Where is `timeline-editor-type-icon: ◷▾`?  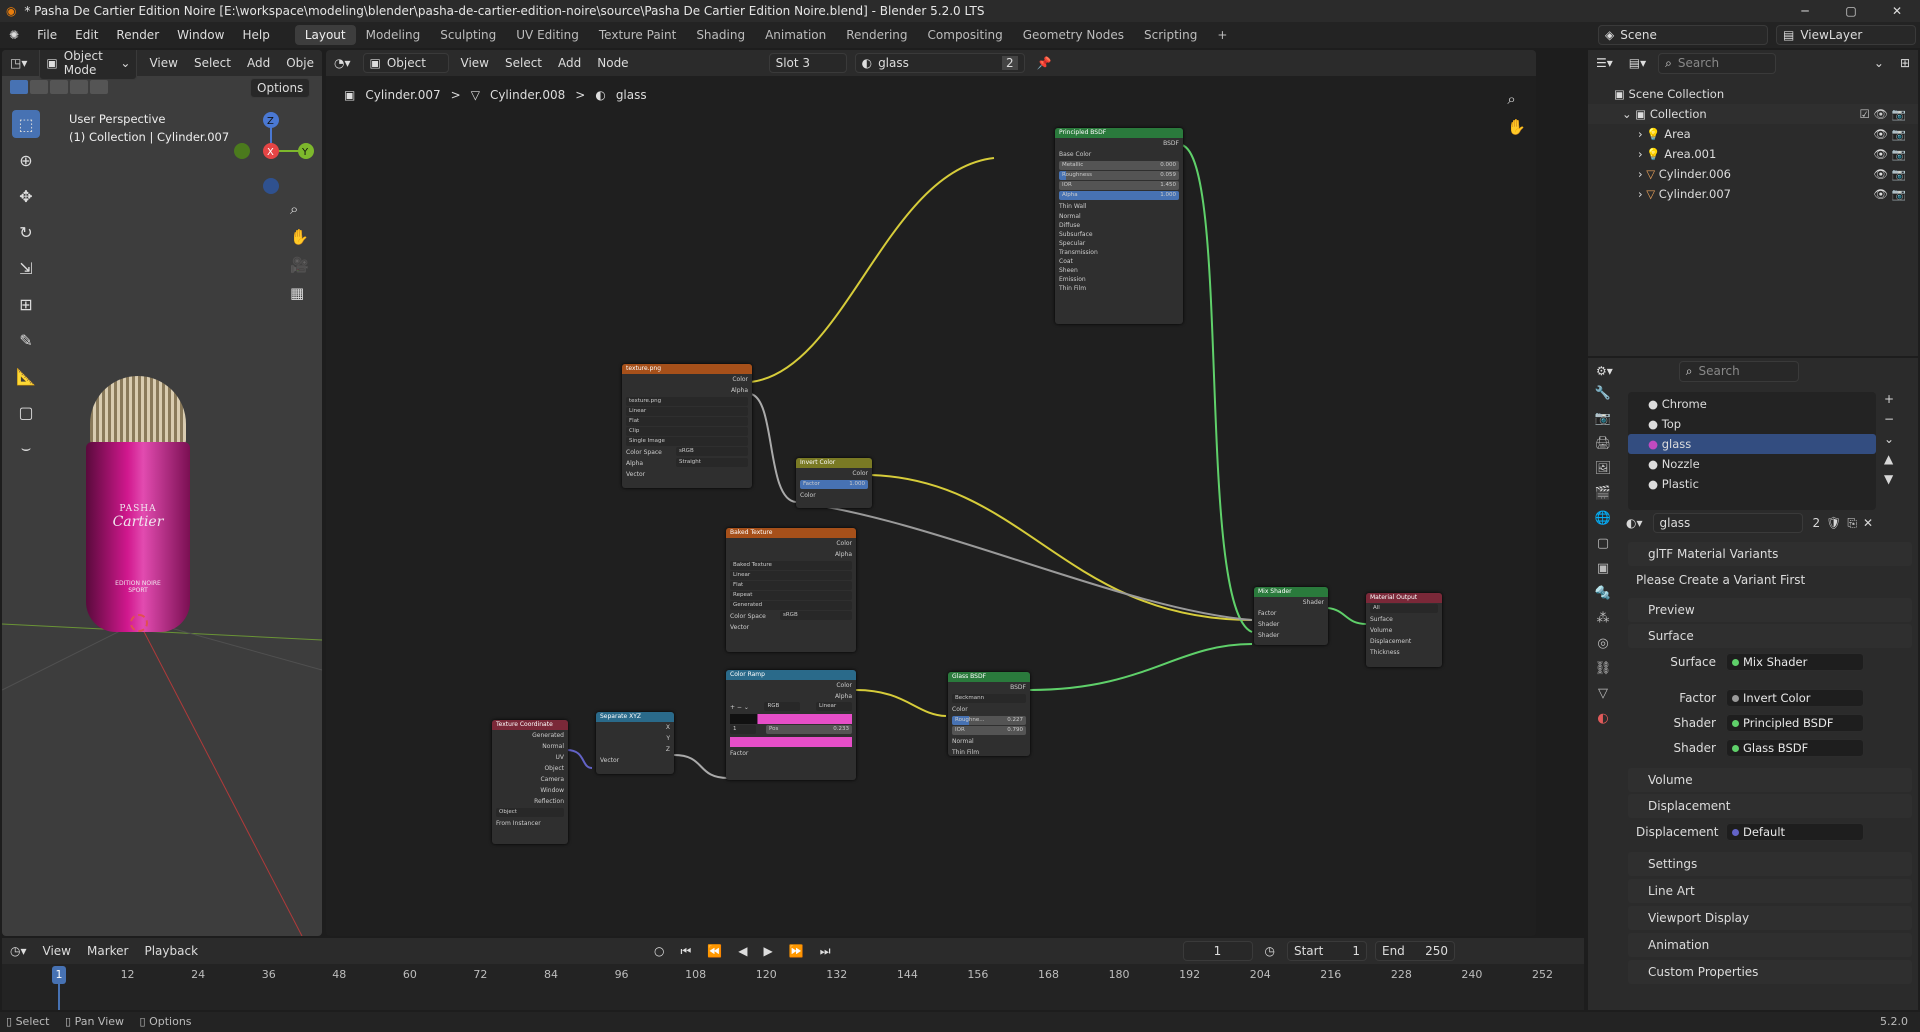
timeline-editor-type-icon: ◷▾ is located at coordinates (18, 951).